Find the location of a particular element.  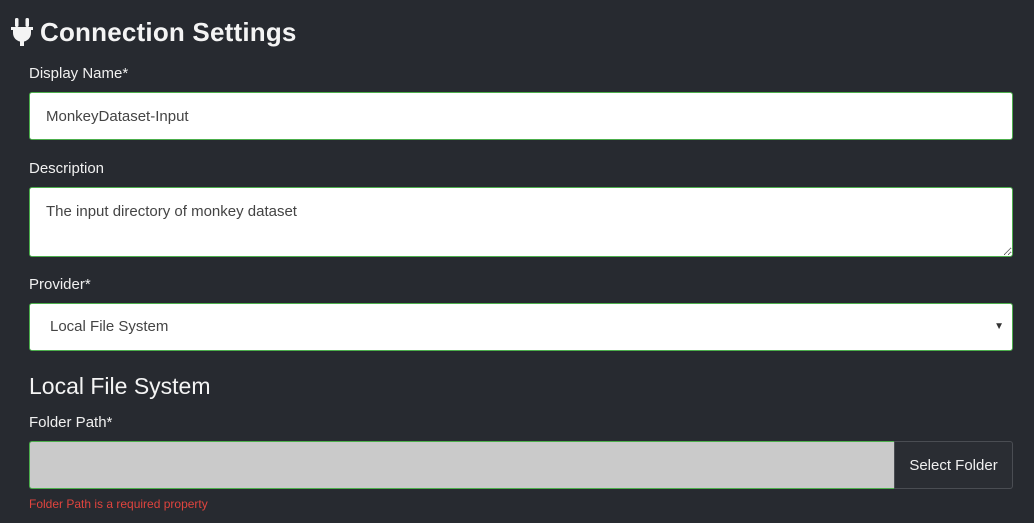

description-textarea: The input directory of monkey dataset is located at coordinates (521, 222).